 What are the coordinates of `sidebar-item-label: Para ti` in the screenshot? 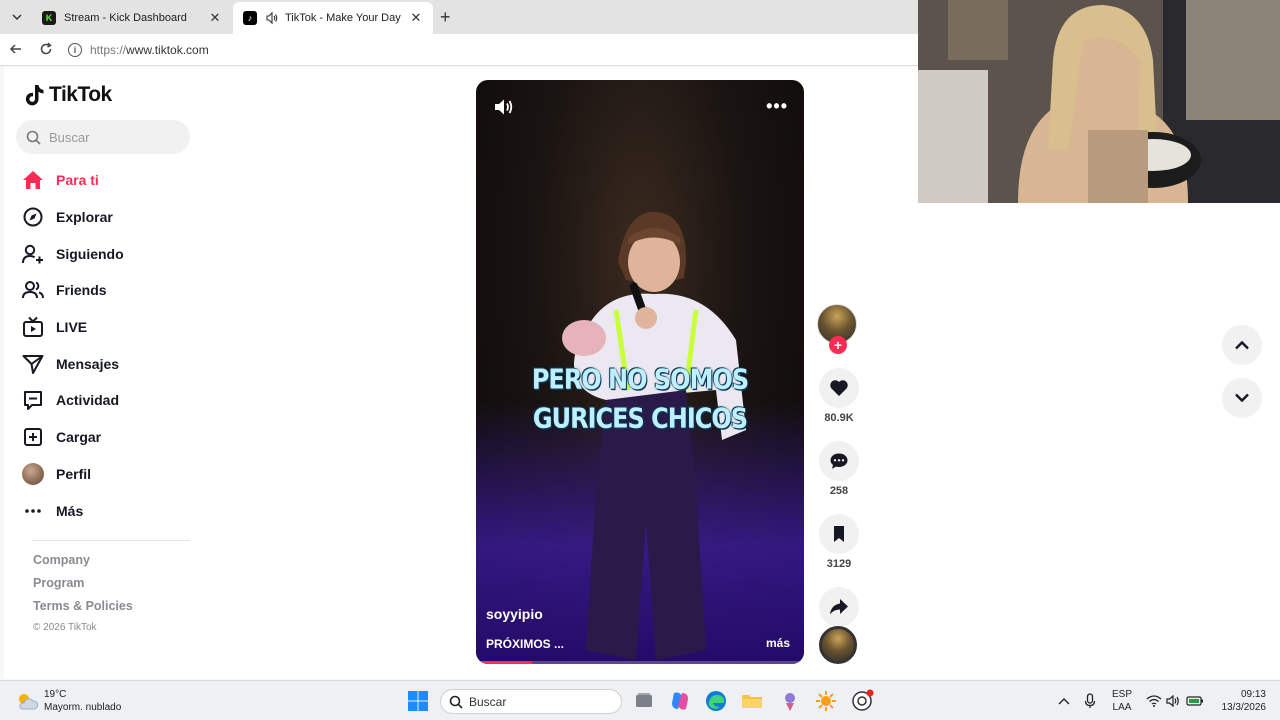 It's located at (77, 180).